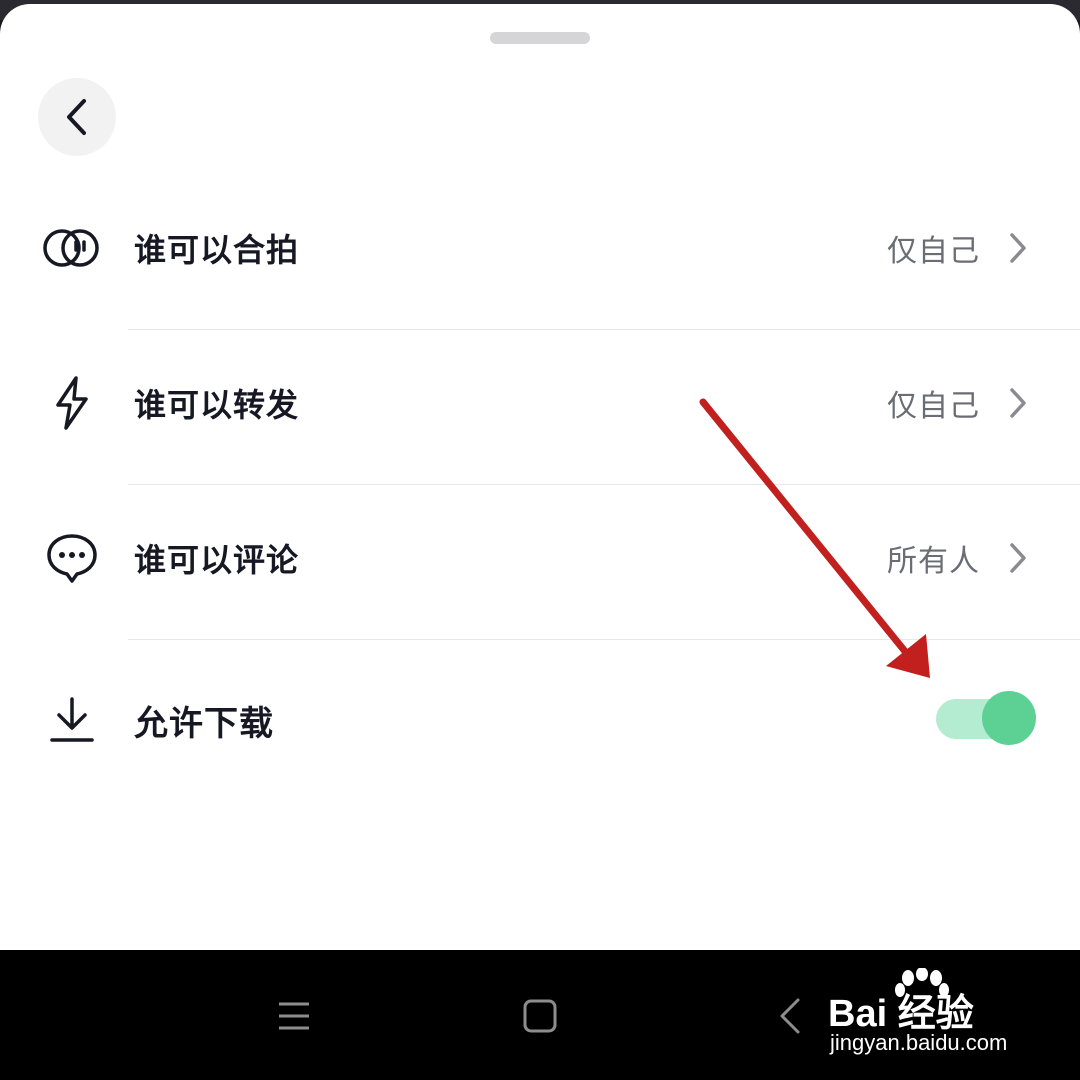 The image size is (1080, 1080). I want to click on menu-button, so click(294, 1016).